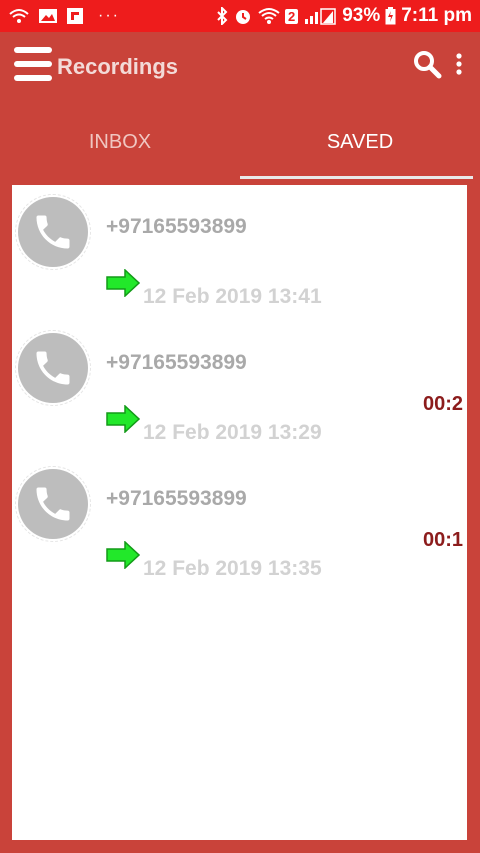  Describe the element at coordinates (360, 142) in the screenshot. I see `tab-saved: SAVED` at that location.